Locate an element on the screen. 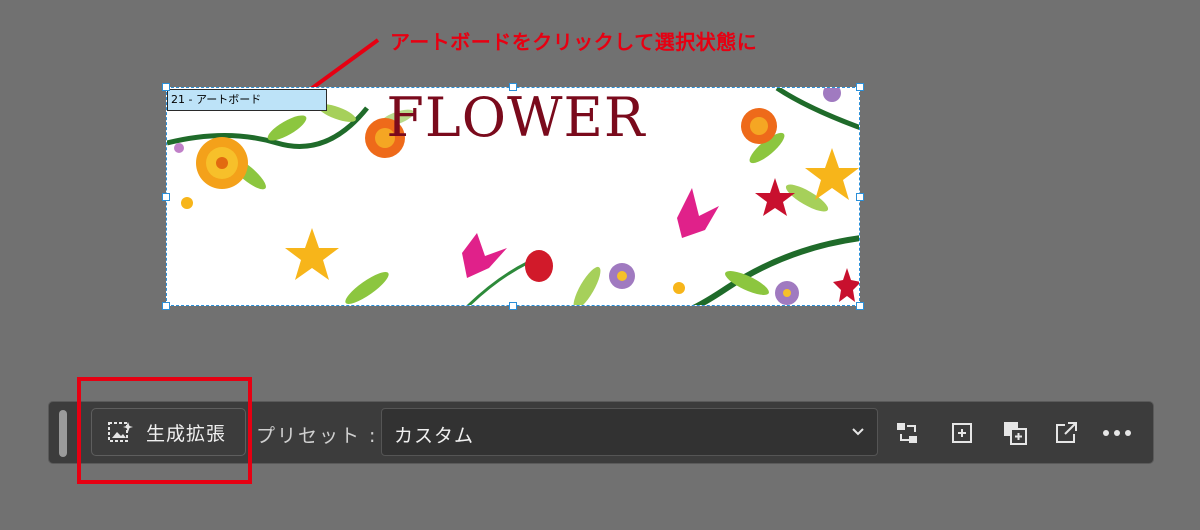 This screenshot has width=1200, height=530. generative-expand-icon is located at coordinates (120, 432).